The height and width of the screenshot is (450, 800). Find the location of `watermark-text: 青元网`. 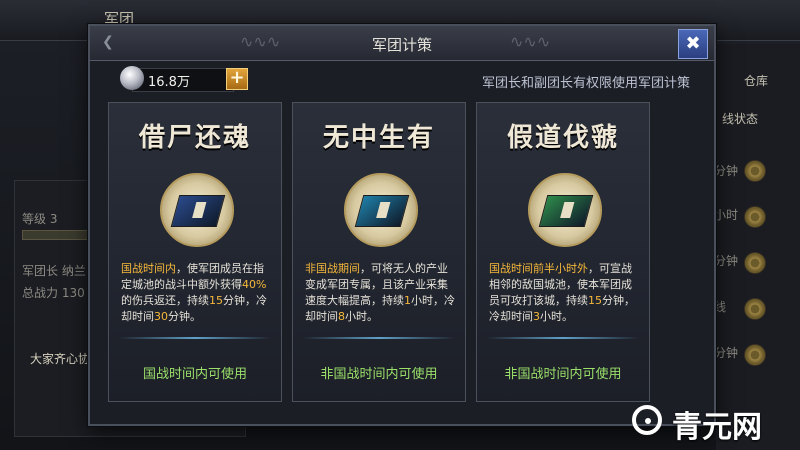

watermark-text: 青元网 is located at coordinates (717, 427).